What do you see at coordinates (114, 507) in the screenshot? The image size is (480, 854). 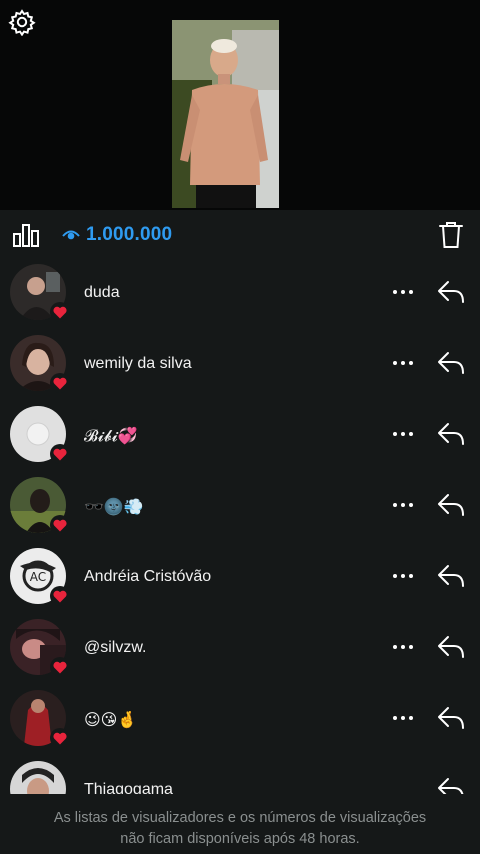 I see `viewer-name: 🕶️🌚💨` at bounding box center [114, 507].